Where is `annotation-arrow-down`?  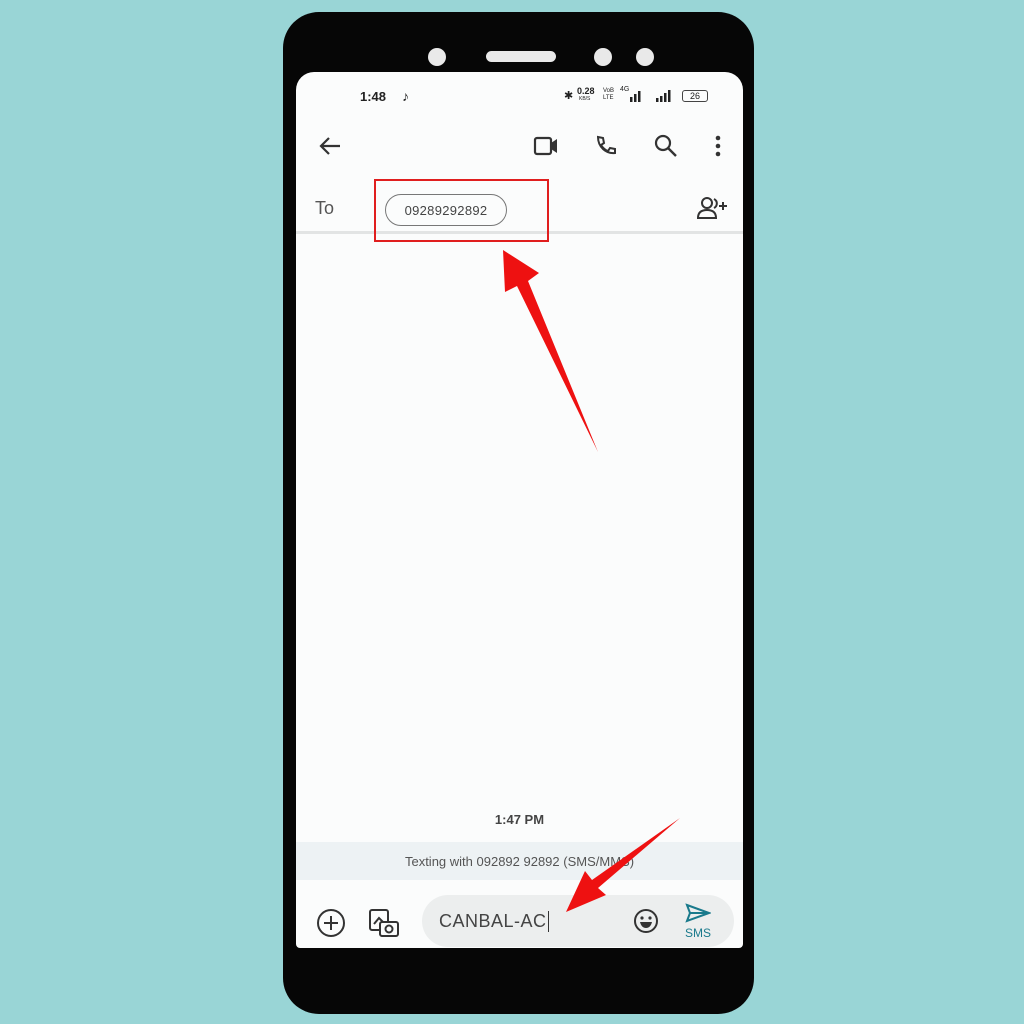 annotation-arrow-down is located at coordinates (623, 865).